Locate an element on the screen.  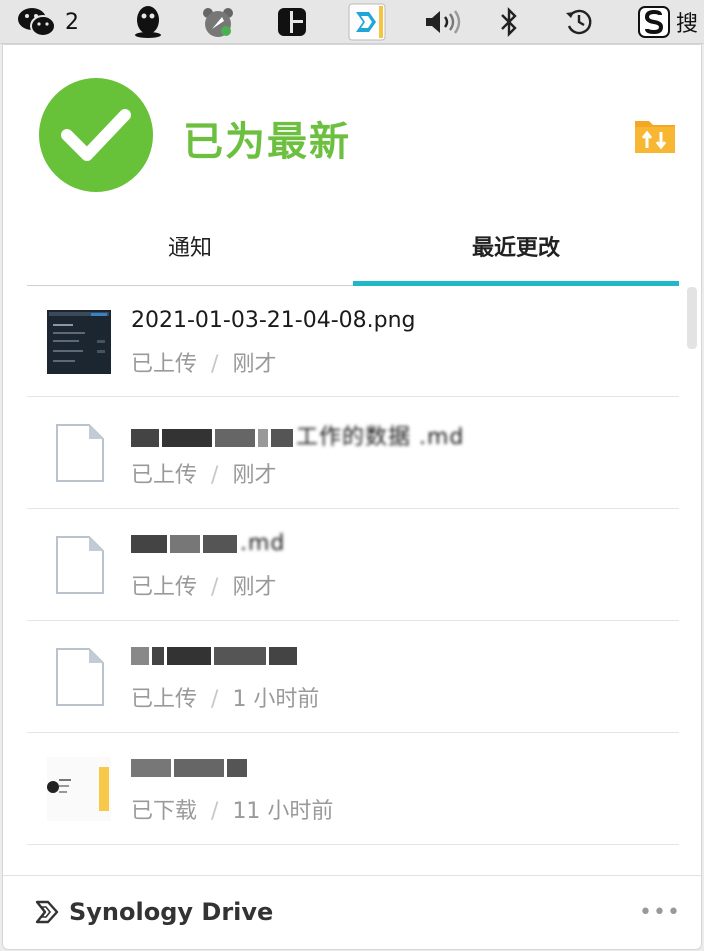
screenshot-thumbnail is located at coordinates (79, 342).